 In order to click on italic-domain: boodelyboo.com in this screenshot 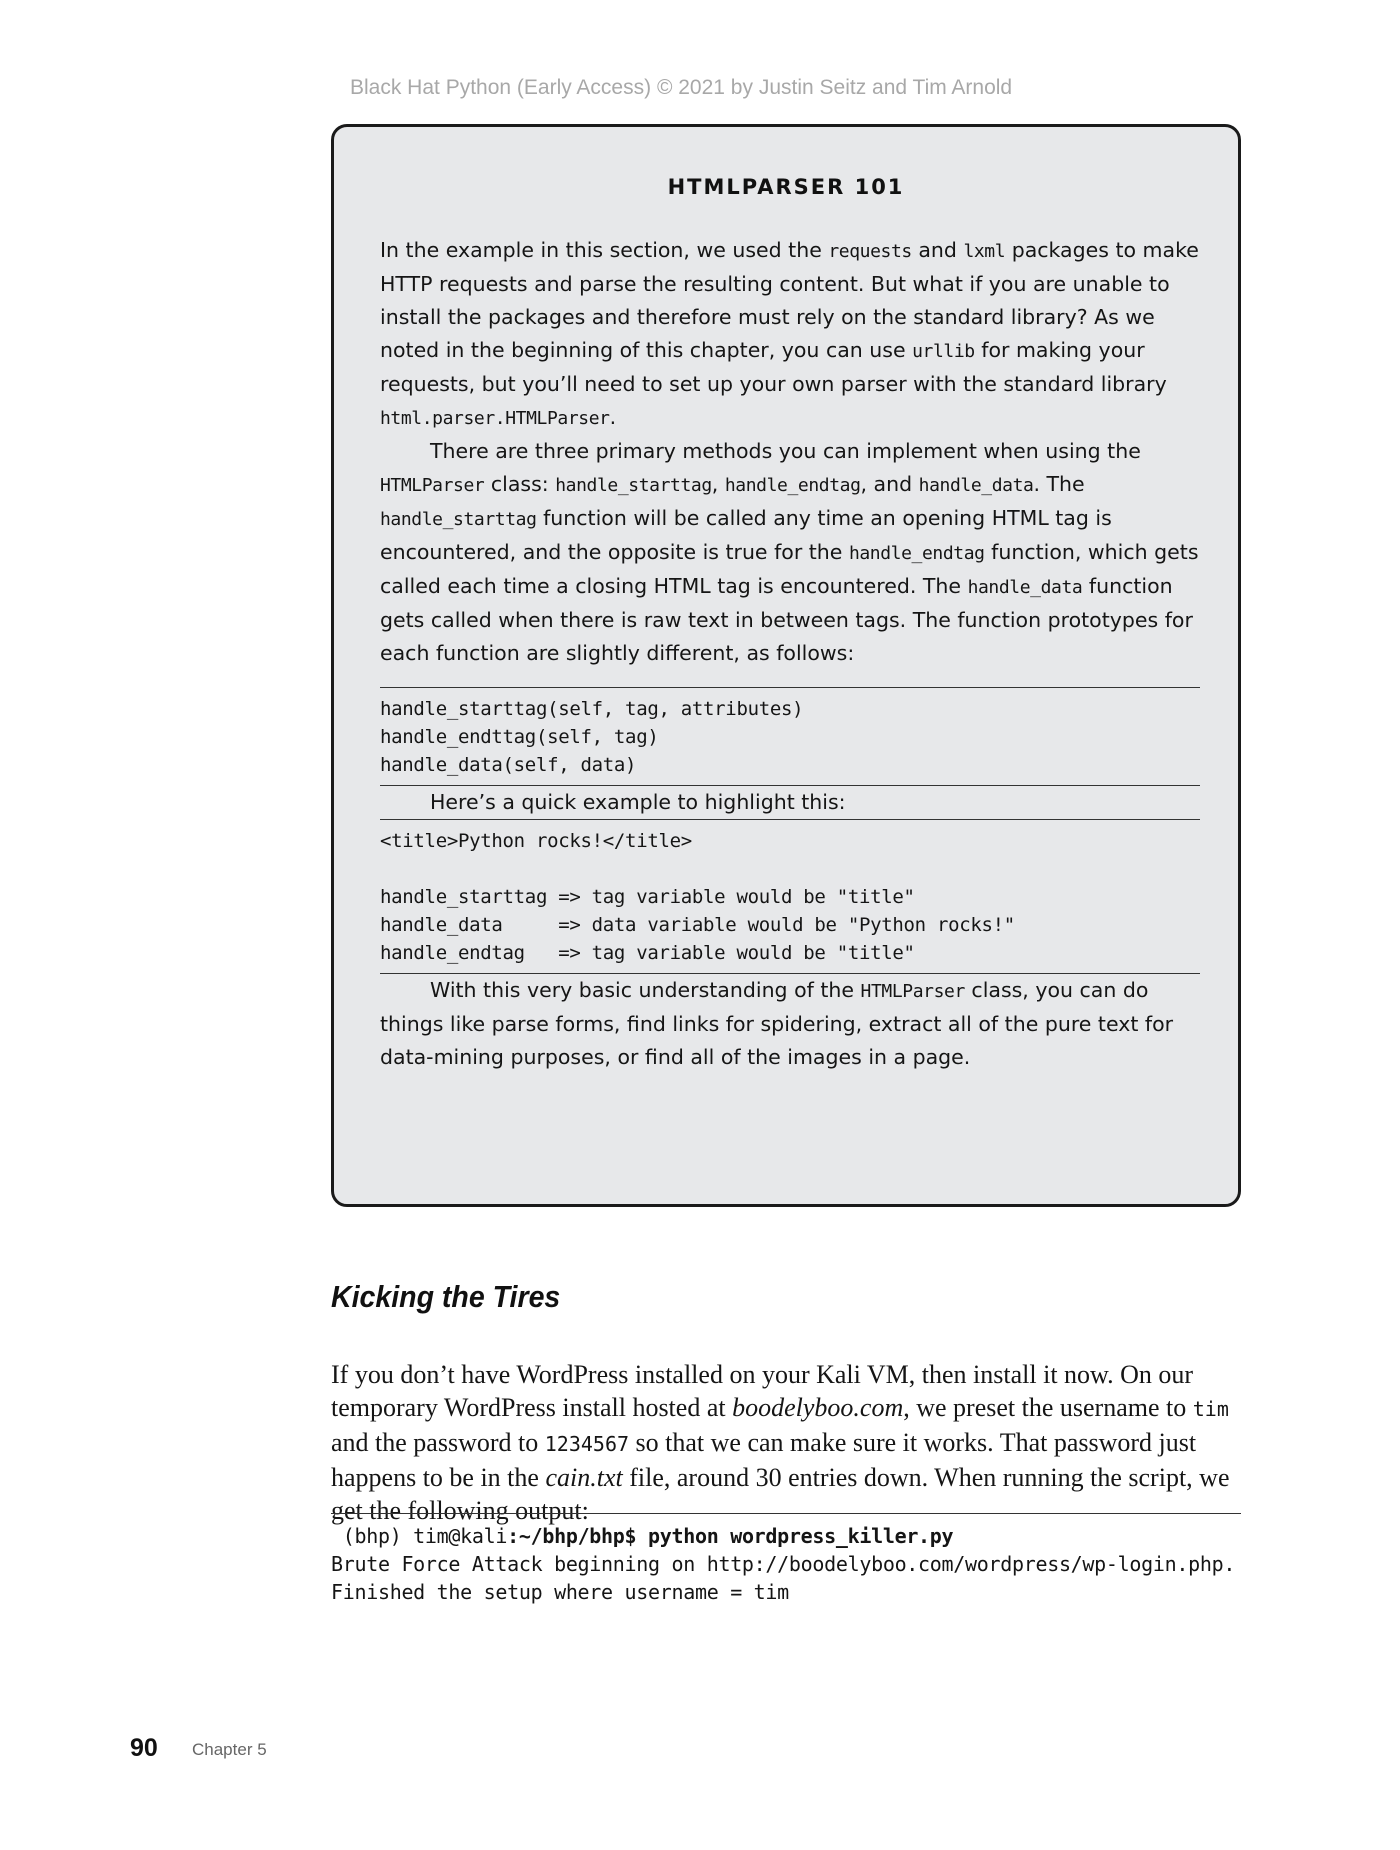, I will do `click(818, 1407)`.